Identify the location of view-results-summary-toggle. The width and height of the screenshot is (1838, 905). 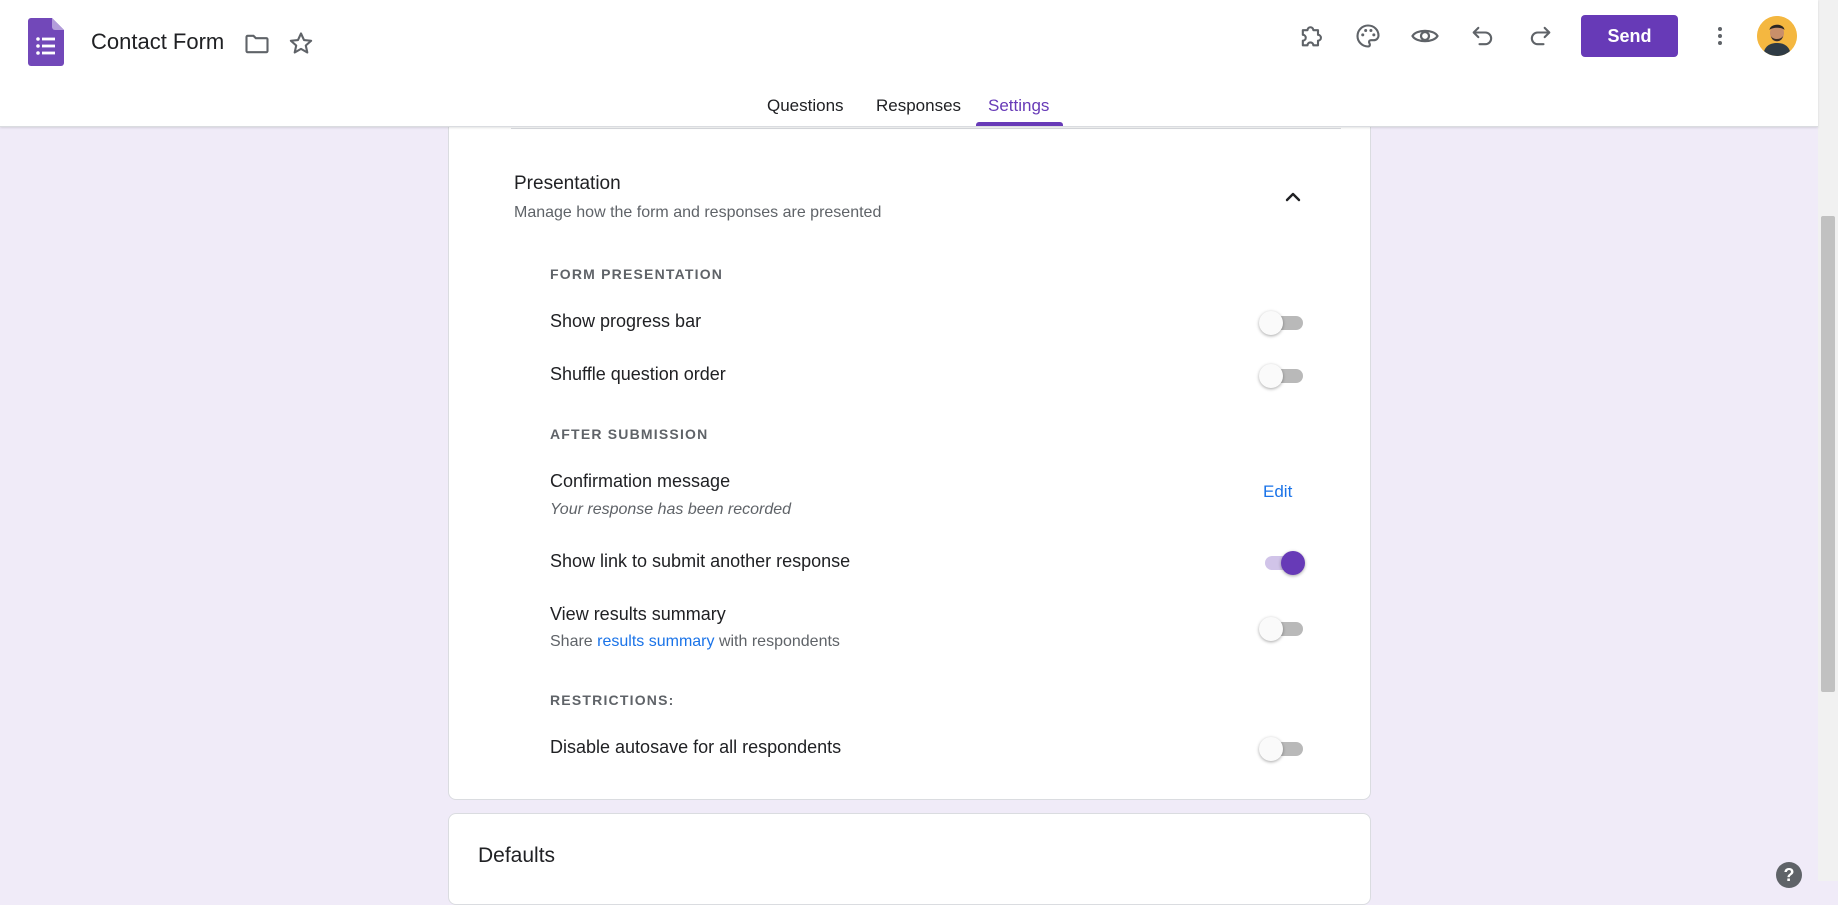
(1282, 628).